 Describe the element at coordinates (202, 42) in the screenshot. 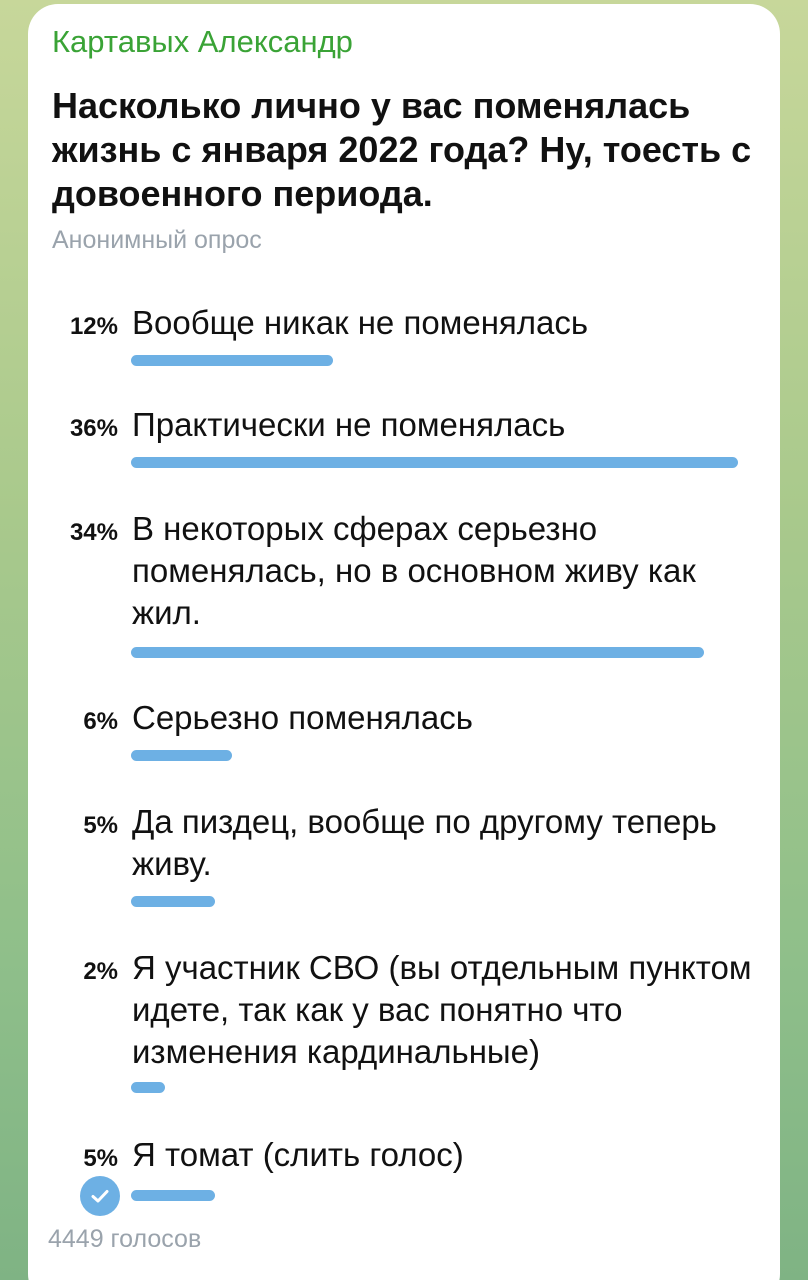

I see `message-author: Картавых Александр` at that location.